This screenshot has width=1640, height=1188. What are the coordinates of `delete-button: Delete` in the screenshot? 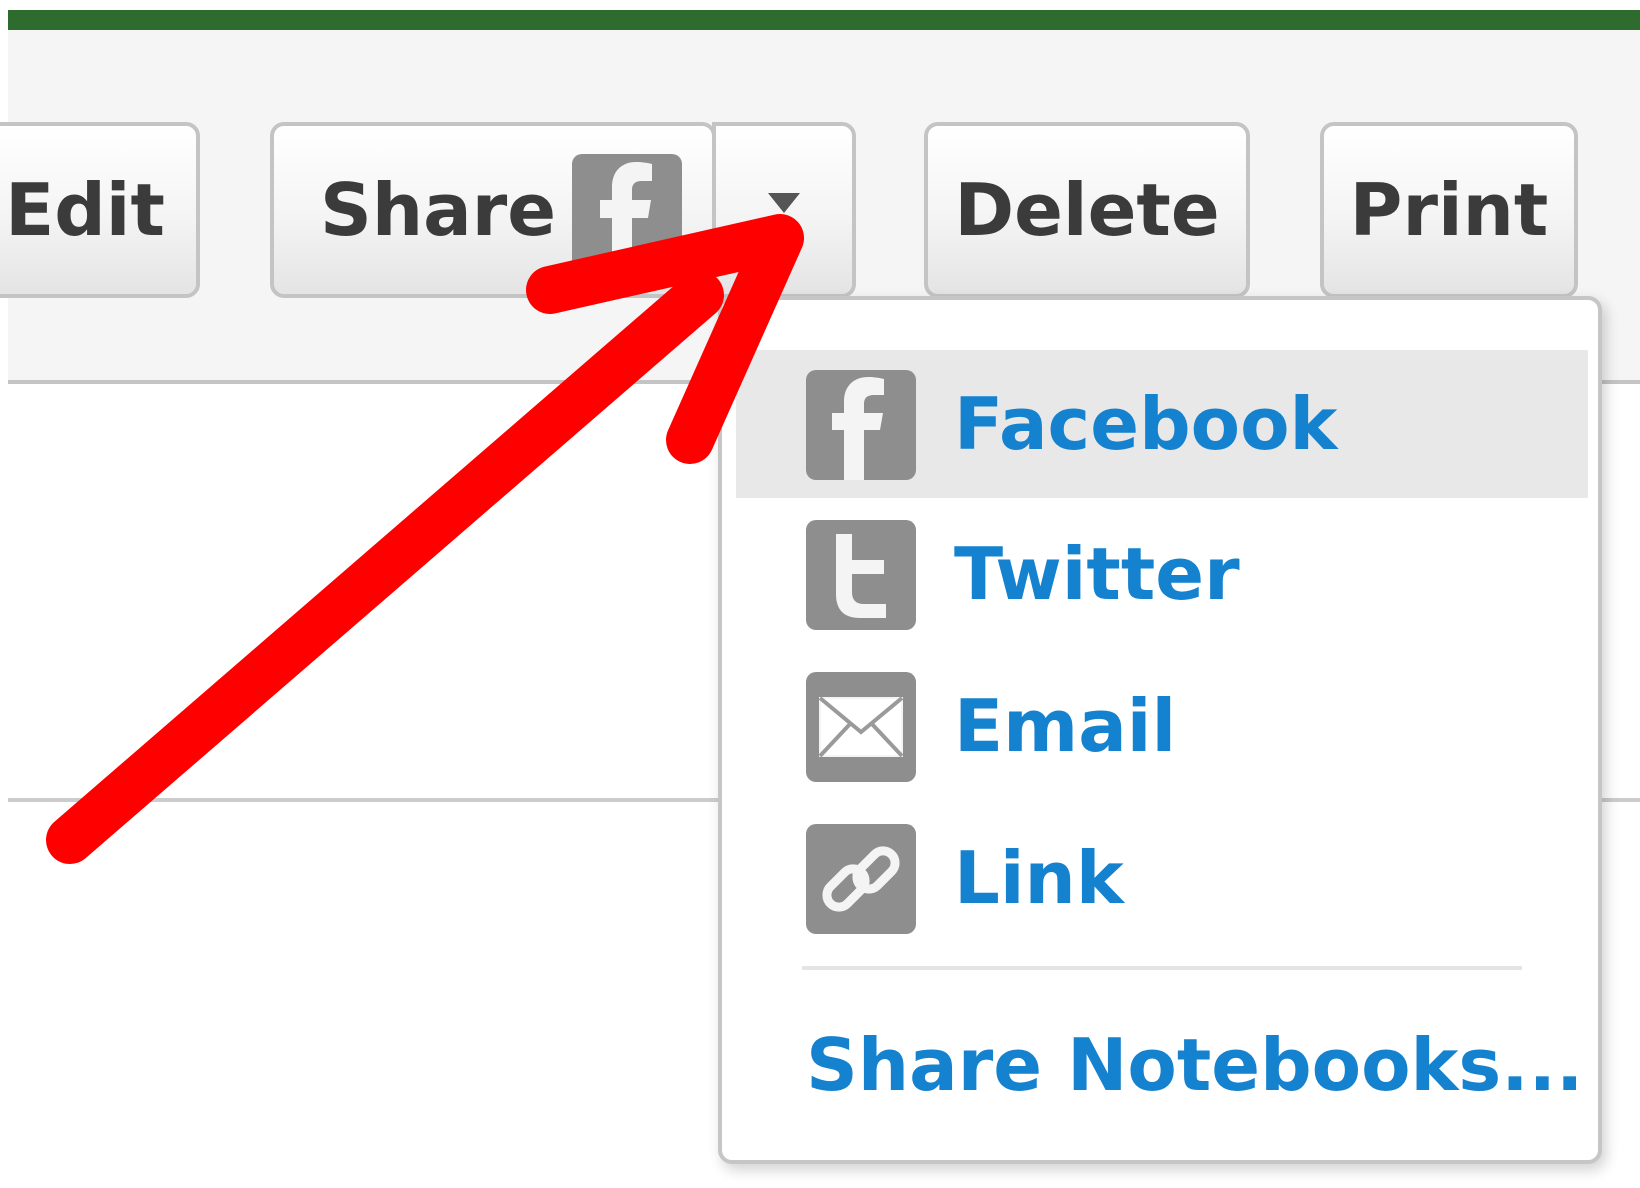 It's located at (1087, 210).